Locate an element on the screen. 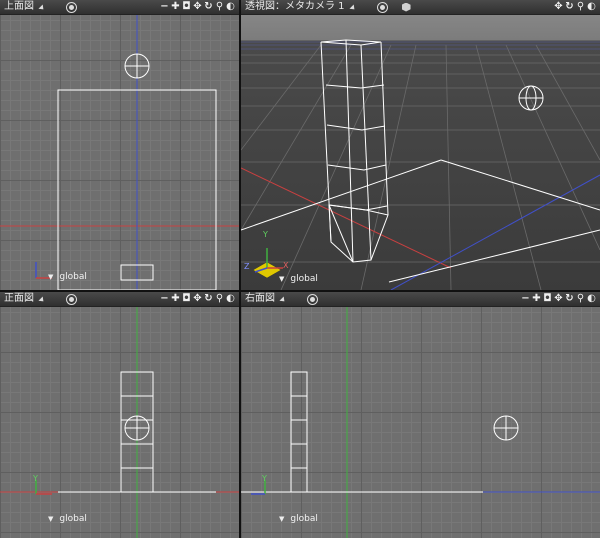 The height and width of the screenshot is (538, 600). viewport-top-header: 上面図 − ✚ ◘ ✥ ↻ ⚲ ◐ is located at coordinates (119, 7).